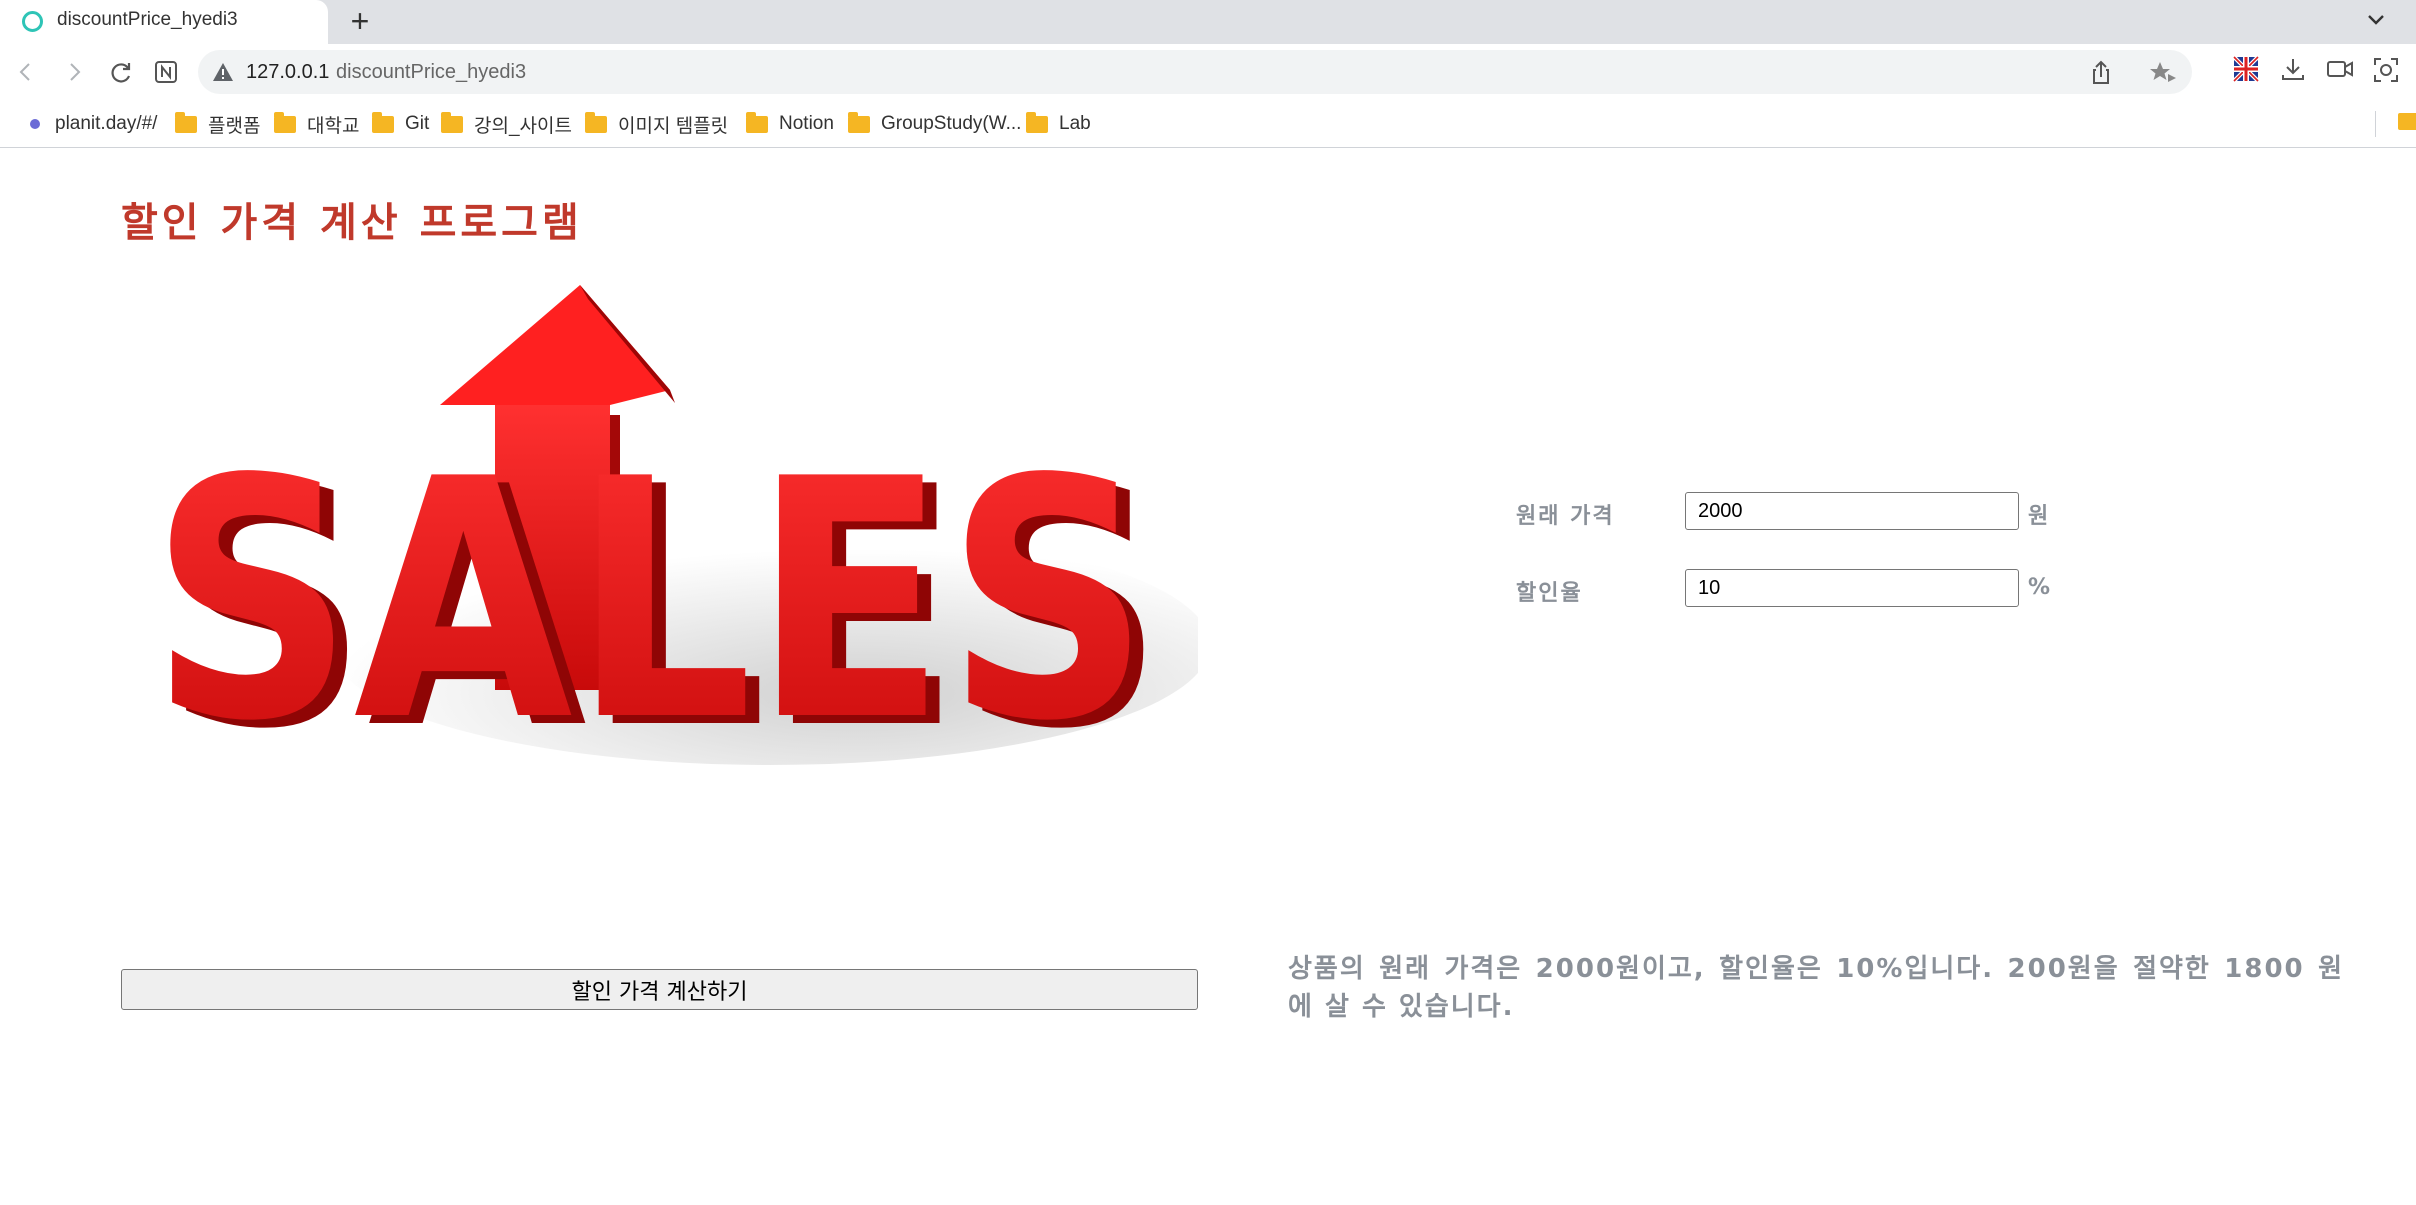 The height and width of the screenshot is (1205, 2416). I want to click on address-bar: 127.0.0.1 discountPrice_hyedi3, so click(1195, 72).